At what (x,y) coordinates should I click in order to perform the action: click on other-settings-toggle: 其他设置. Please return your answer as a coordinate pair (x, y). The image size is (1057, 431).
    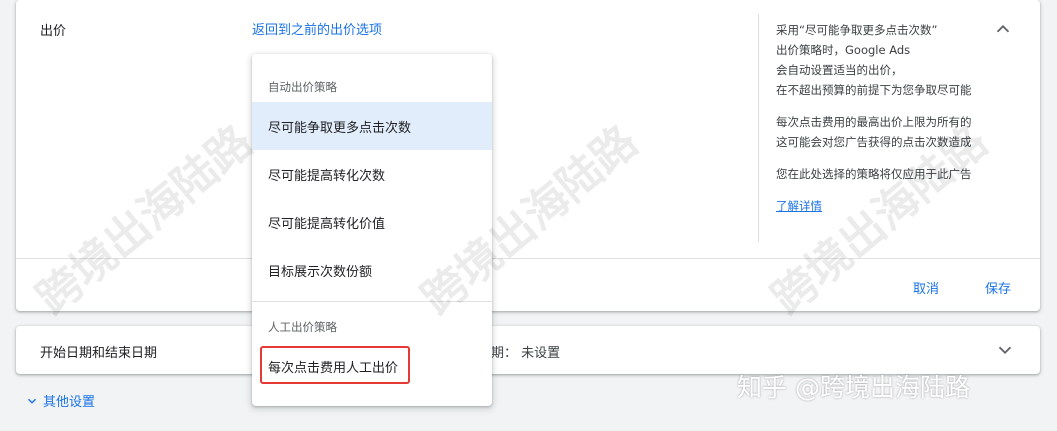
    Looking at the image, I should click on (60, 400).